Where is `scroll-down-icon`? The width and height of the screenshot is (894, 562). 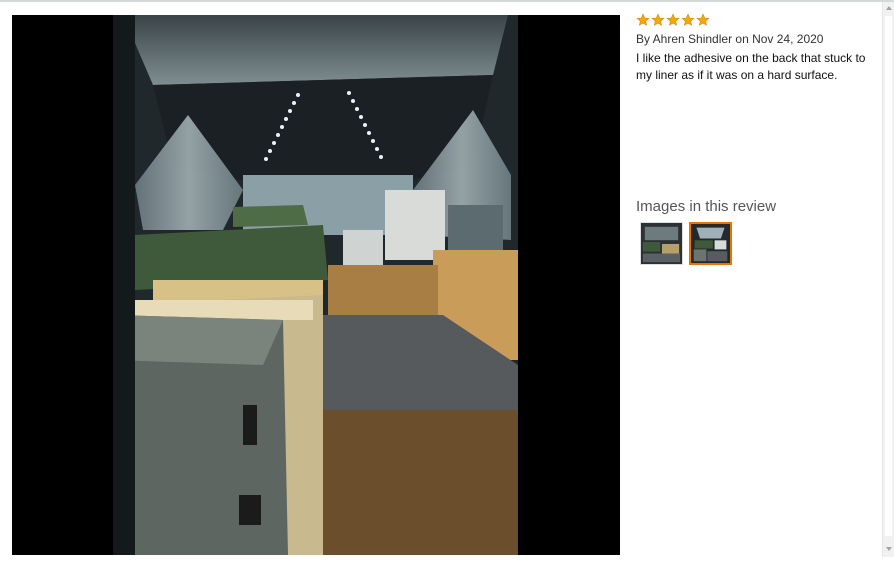 scroll-down-icon is located at coordinates (889, 549).